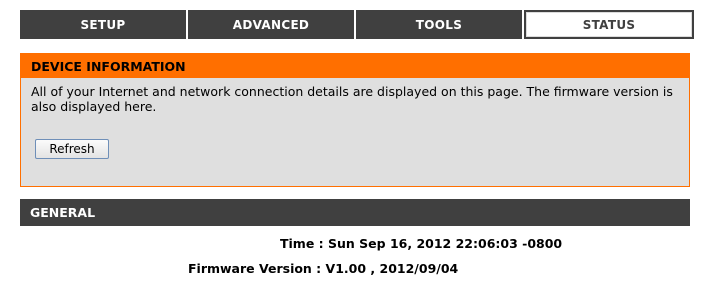  What do you see at coordinates (445, 243) in the screenshot?
I see `time-value: Sun Sep 16, 2012 22:06:03 -0800` at bounding box center [445, 243].